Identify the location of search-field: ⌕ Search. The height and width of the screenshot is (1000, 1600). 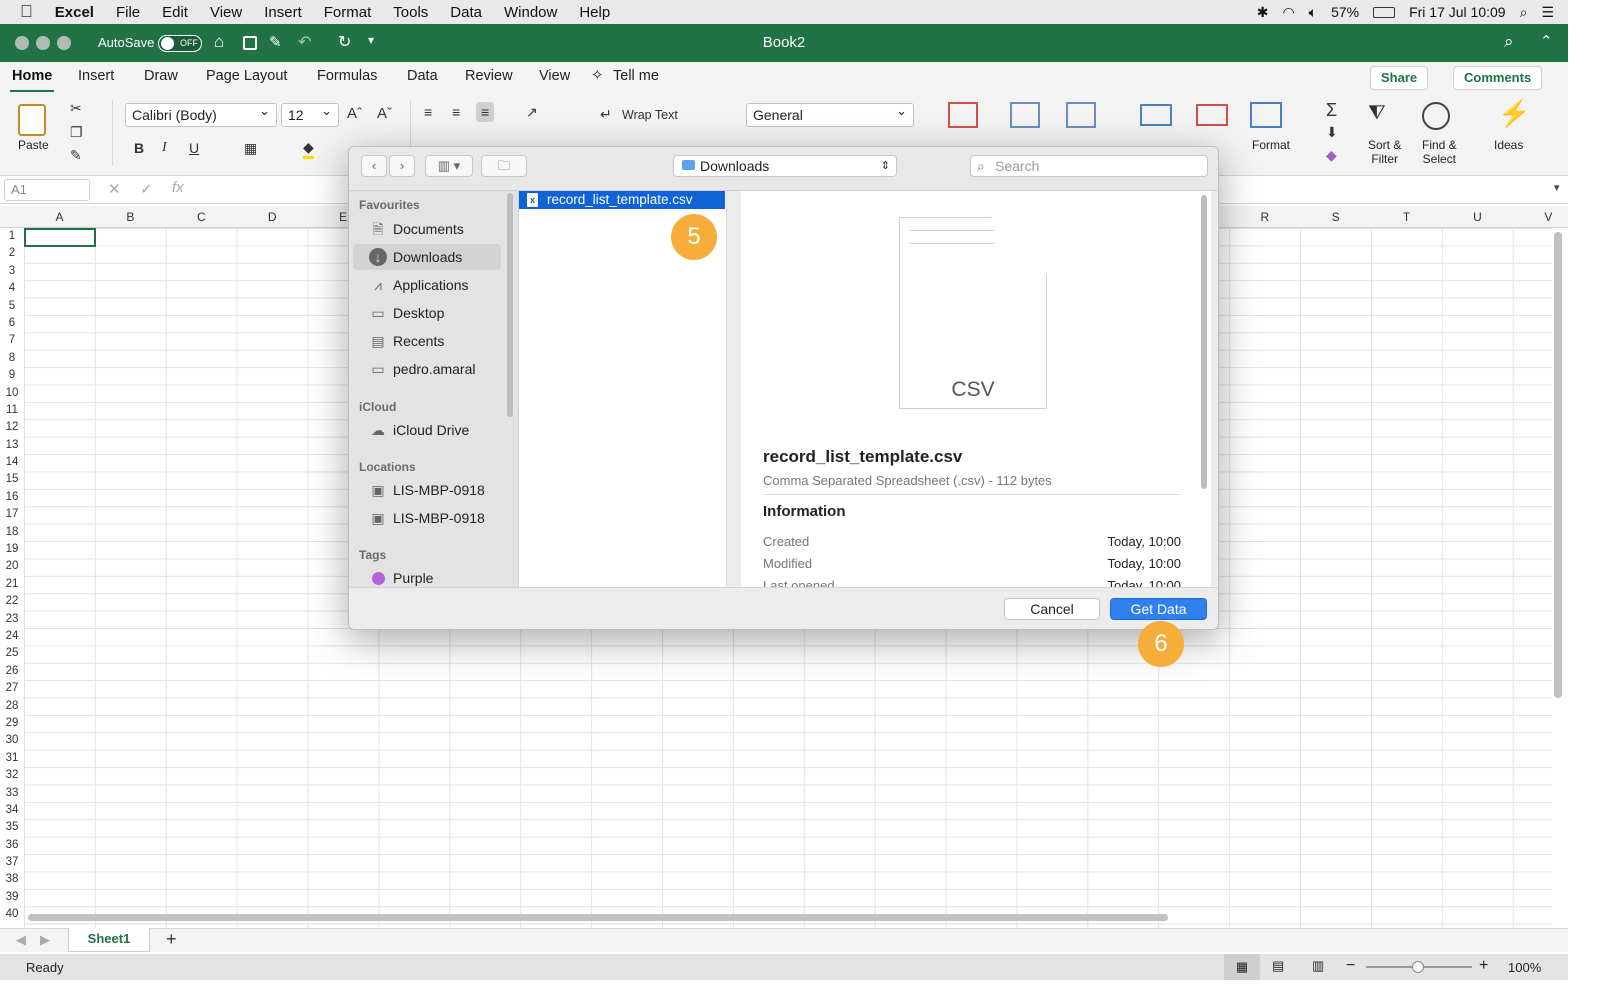
(1089, 166).